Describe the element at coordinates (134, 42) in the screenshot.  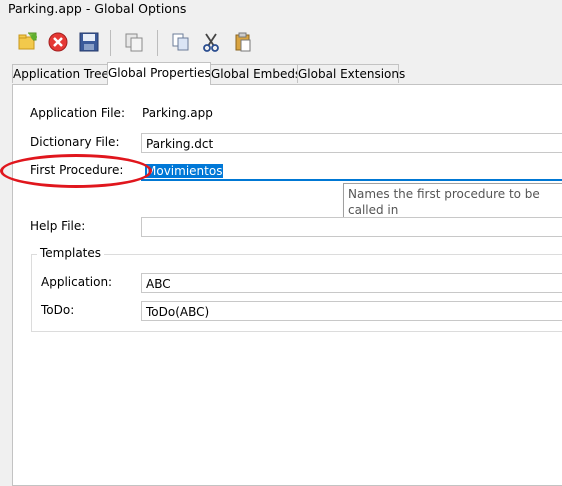
I see `copy-icon` at that location.